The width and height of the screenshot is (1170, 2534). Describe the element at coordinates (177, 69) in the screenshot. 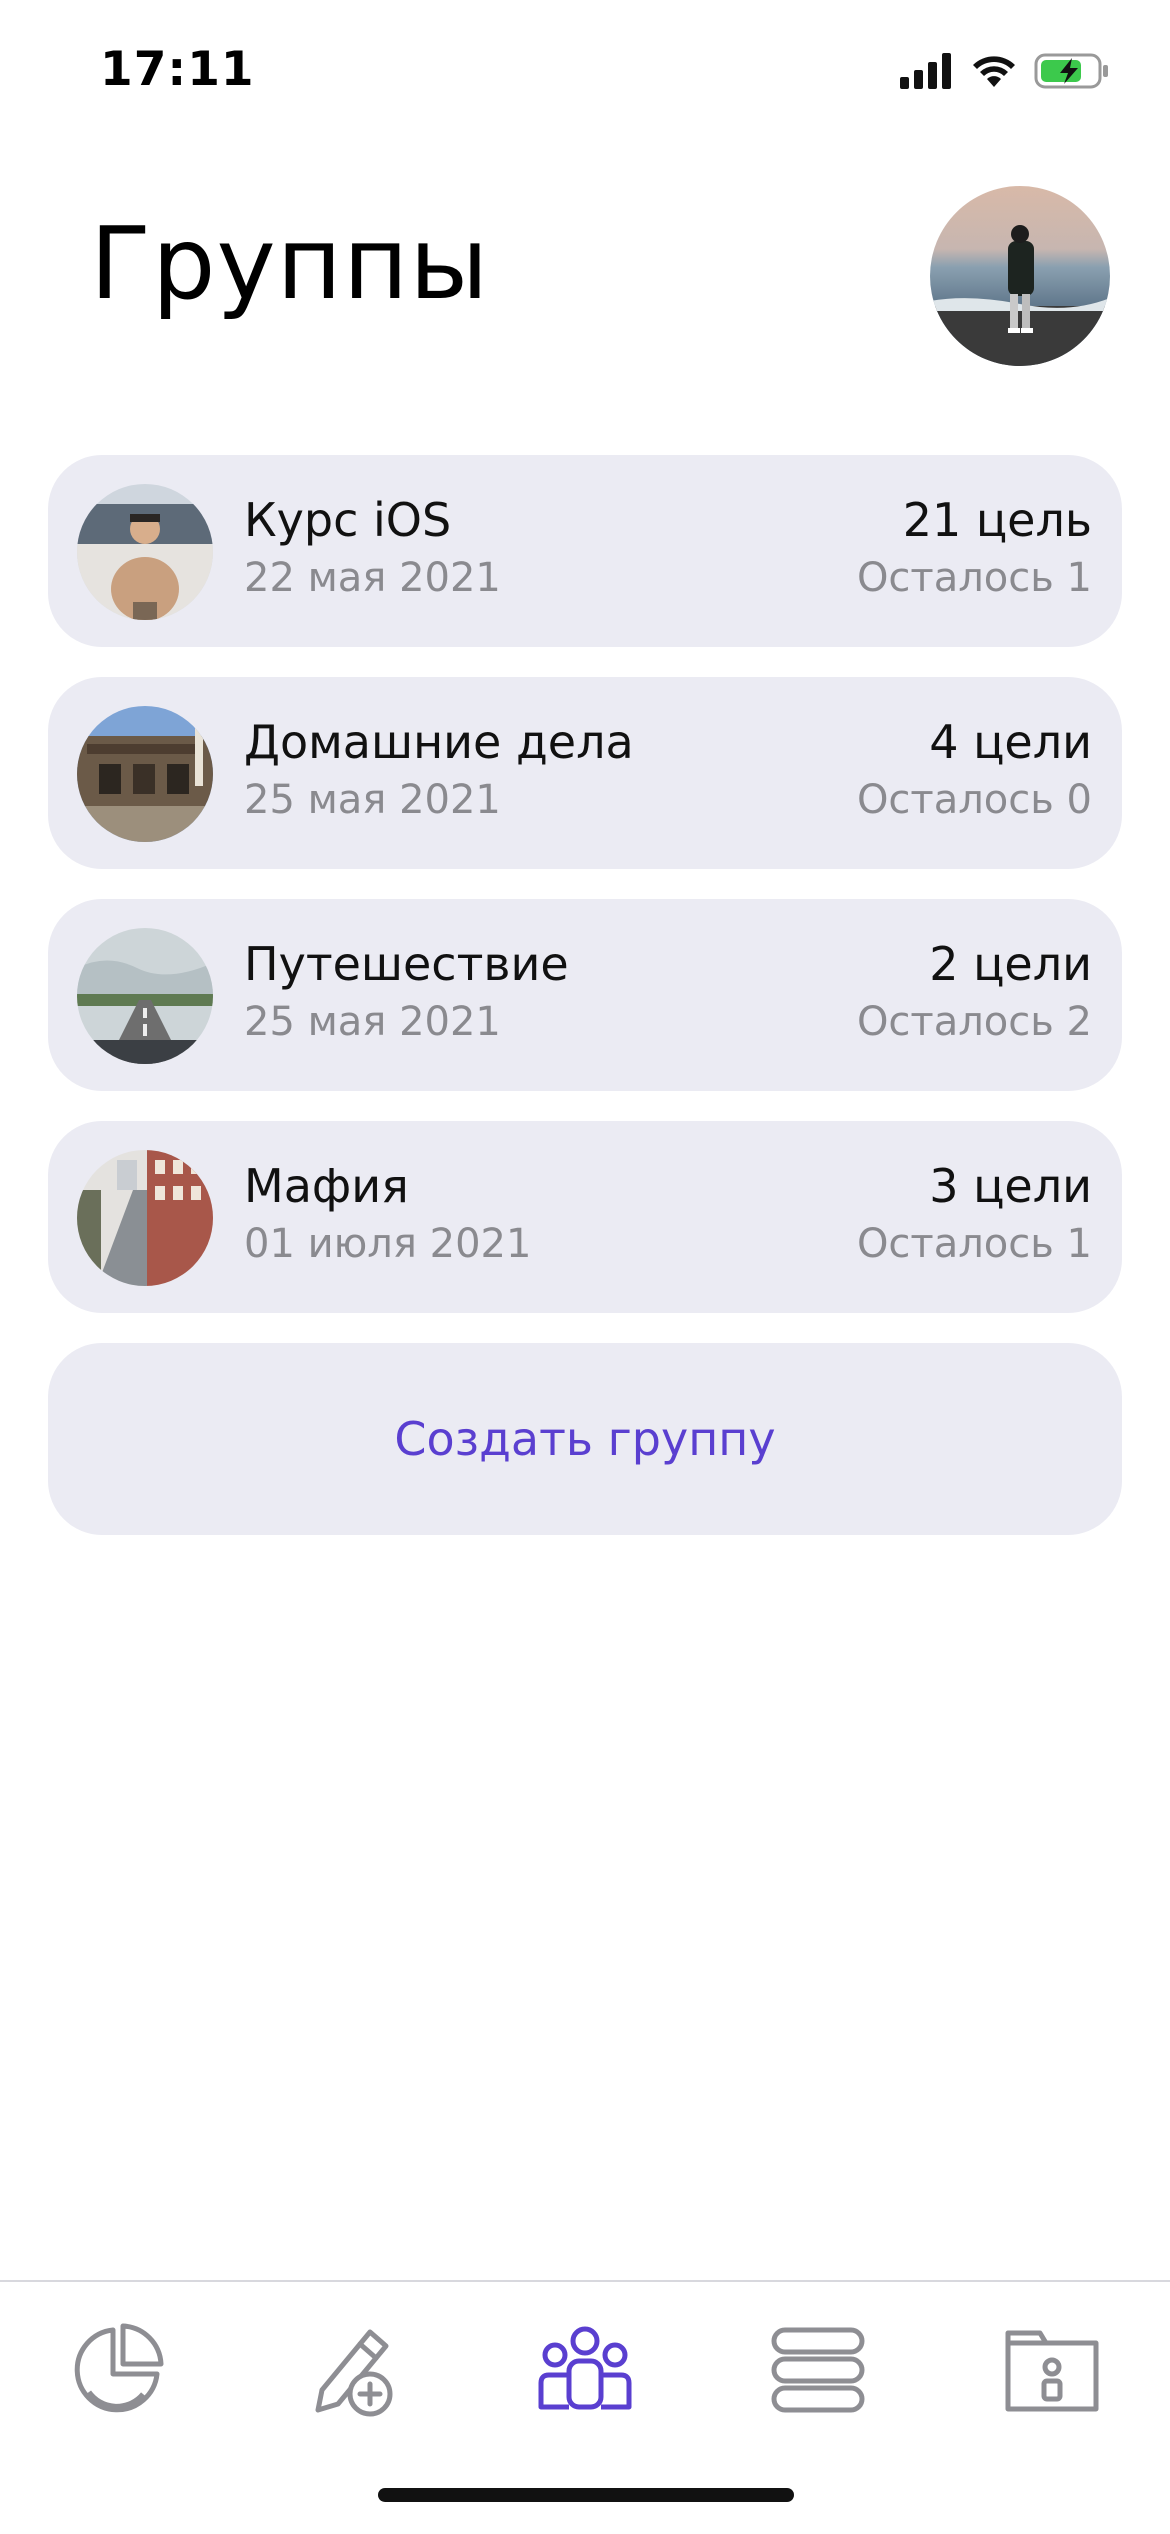

I see `status-time: 17:11` at that location.